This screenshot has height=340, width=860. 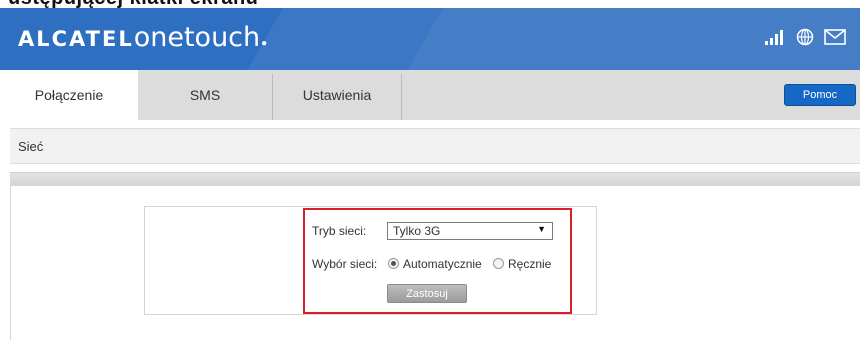 What do you see at coordinates (10, 263) in the screenshot?
I see `content-border` at bounding box center [10, 263].